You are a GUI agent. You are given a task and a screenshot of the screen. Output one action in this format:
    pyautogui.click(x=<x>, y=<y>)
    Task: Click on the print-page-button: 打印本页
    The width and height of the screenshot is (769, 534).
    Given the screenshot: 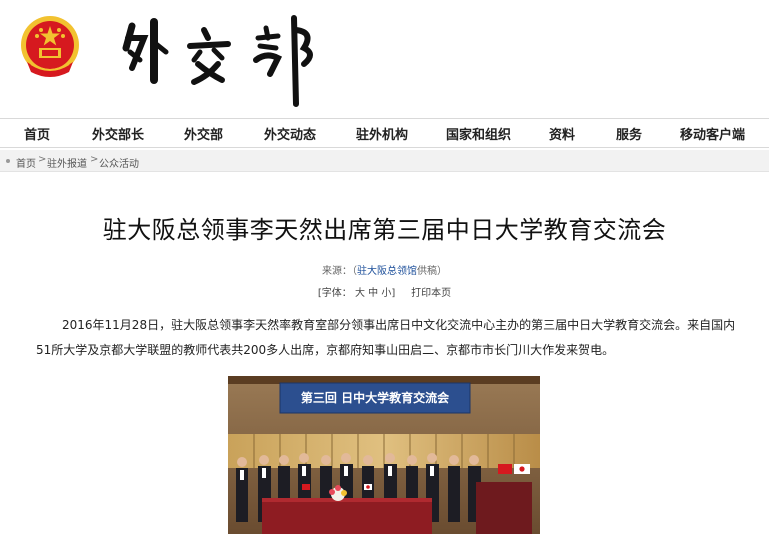 What is the action you would take?
    pyautogui.click(x=431, y=293)
    